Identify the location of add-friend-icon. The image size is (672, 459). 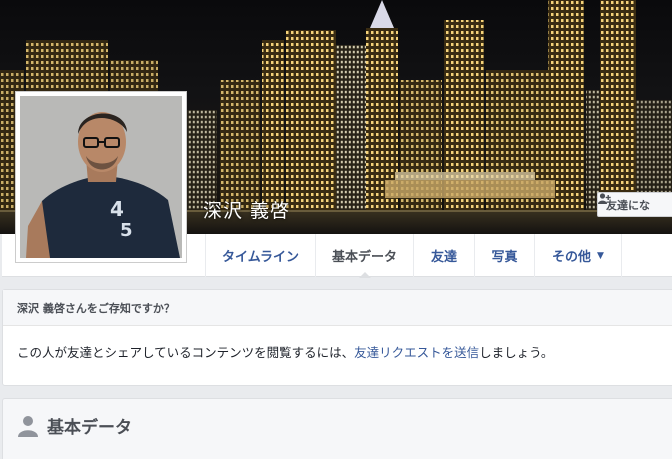
(604, 198).